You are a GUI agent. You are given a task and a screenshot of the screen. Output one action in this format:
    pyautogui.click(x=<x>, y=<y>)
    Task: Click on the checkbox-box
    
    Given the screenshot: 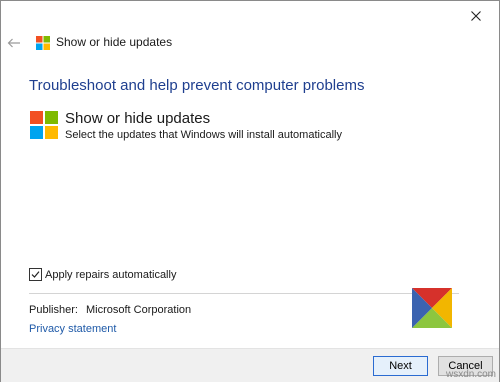 What is the action you would take?
    pyautogui.click(x=35, y=274)
    